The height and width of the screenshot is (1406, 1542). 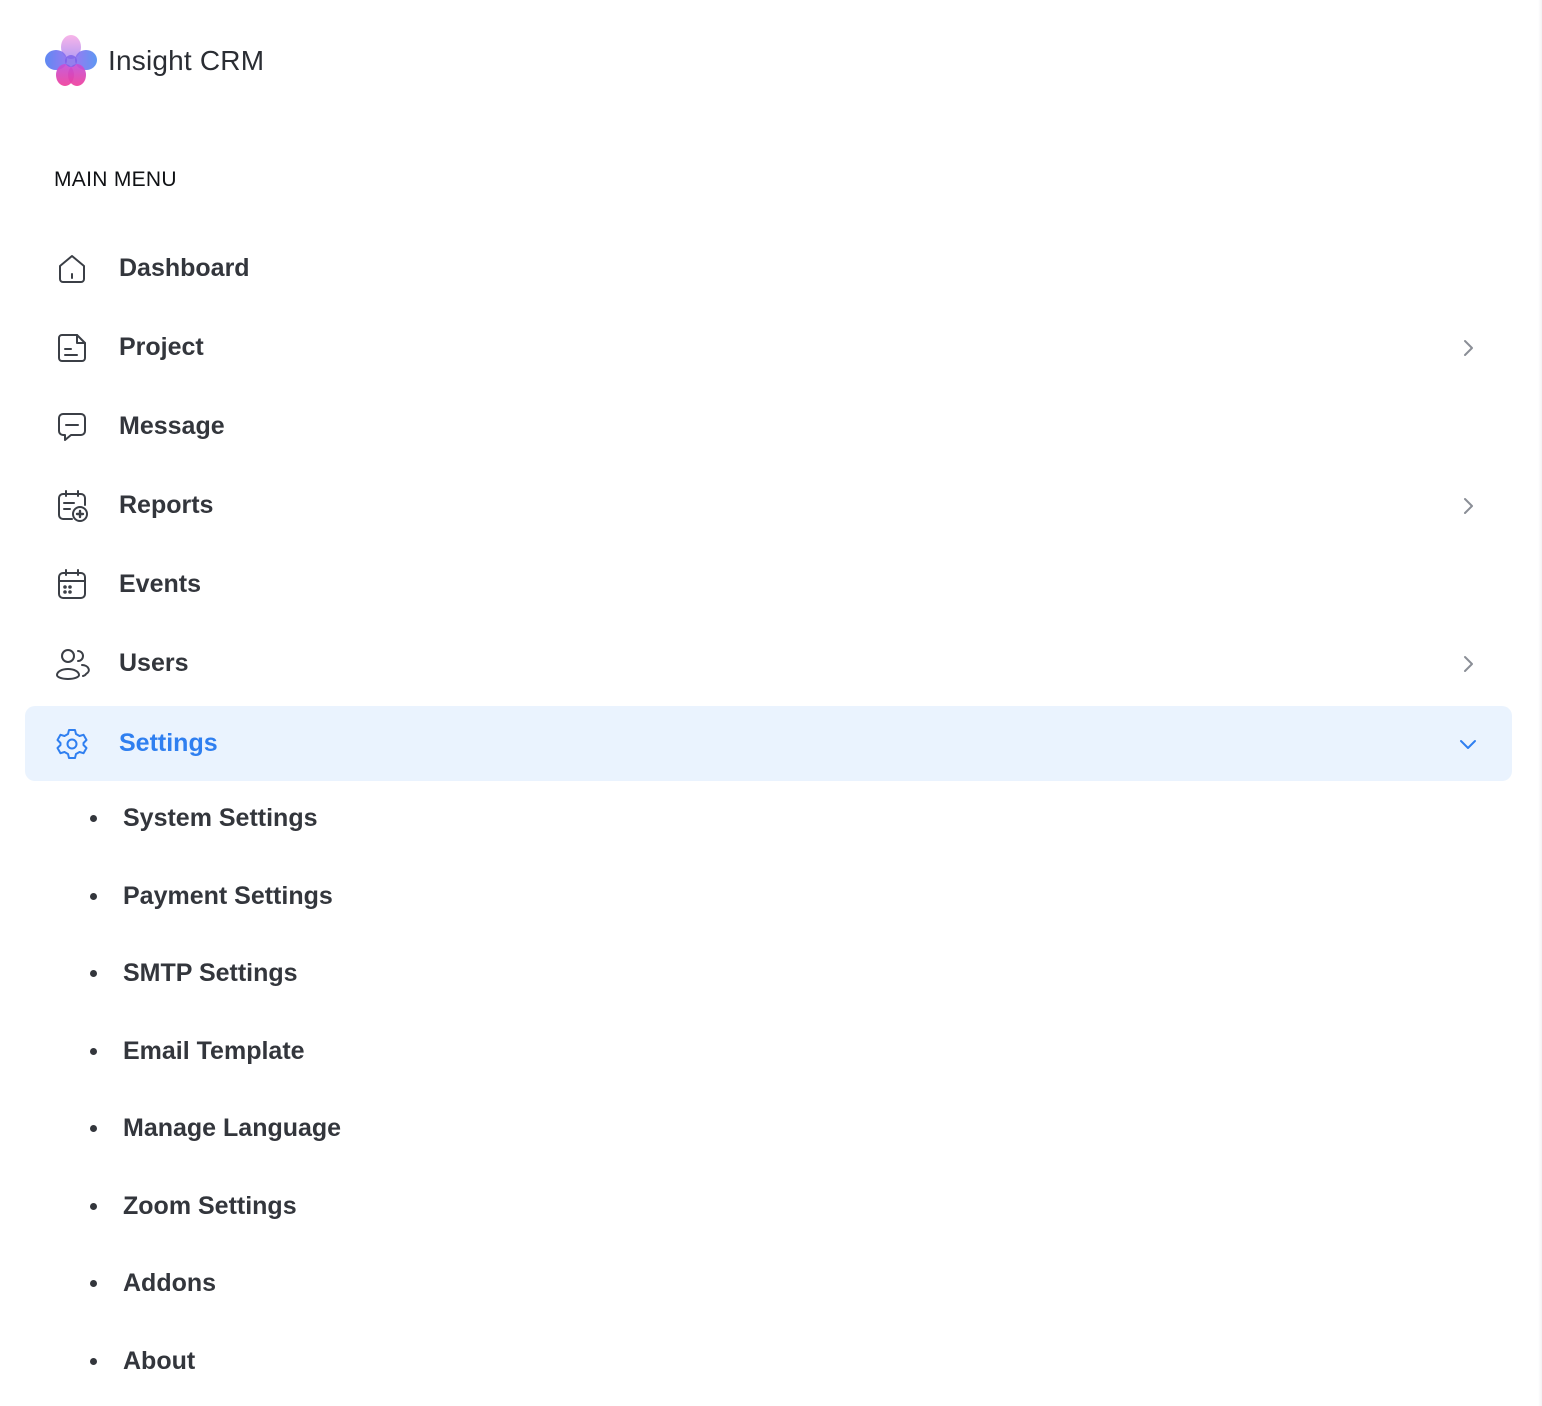 I want to click on brand-logo-icon, so click(x=71, y=60).